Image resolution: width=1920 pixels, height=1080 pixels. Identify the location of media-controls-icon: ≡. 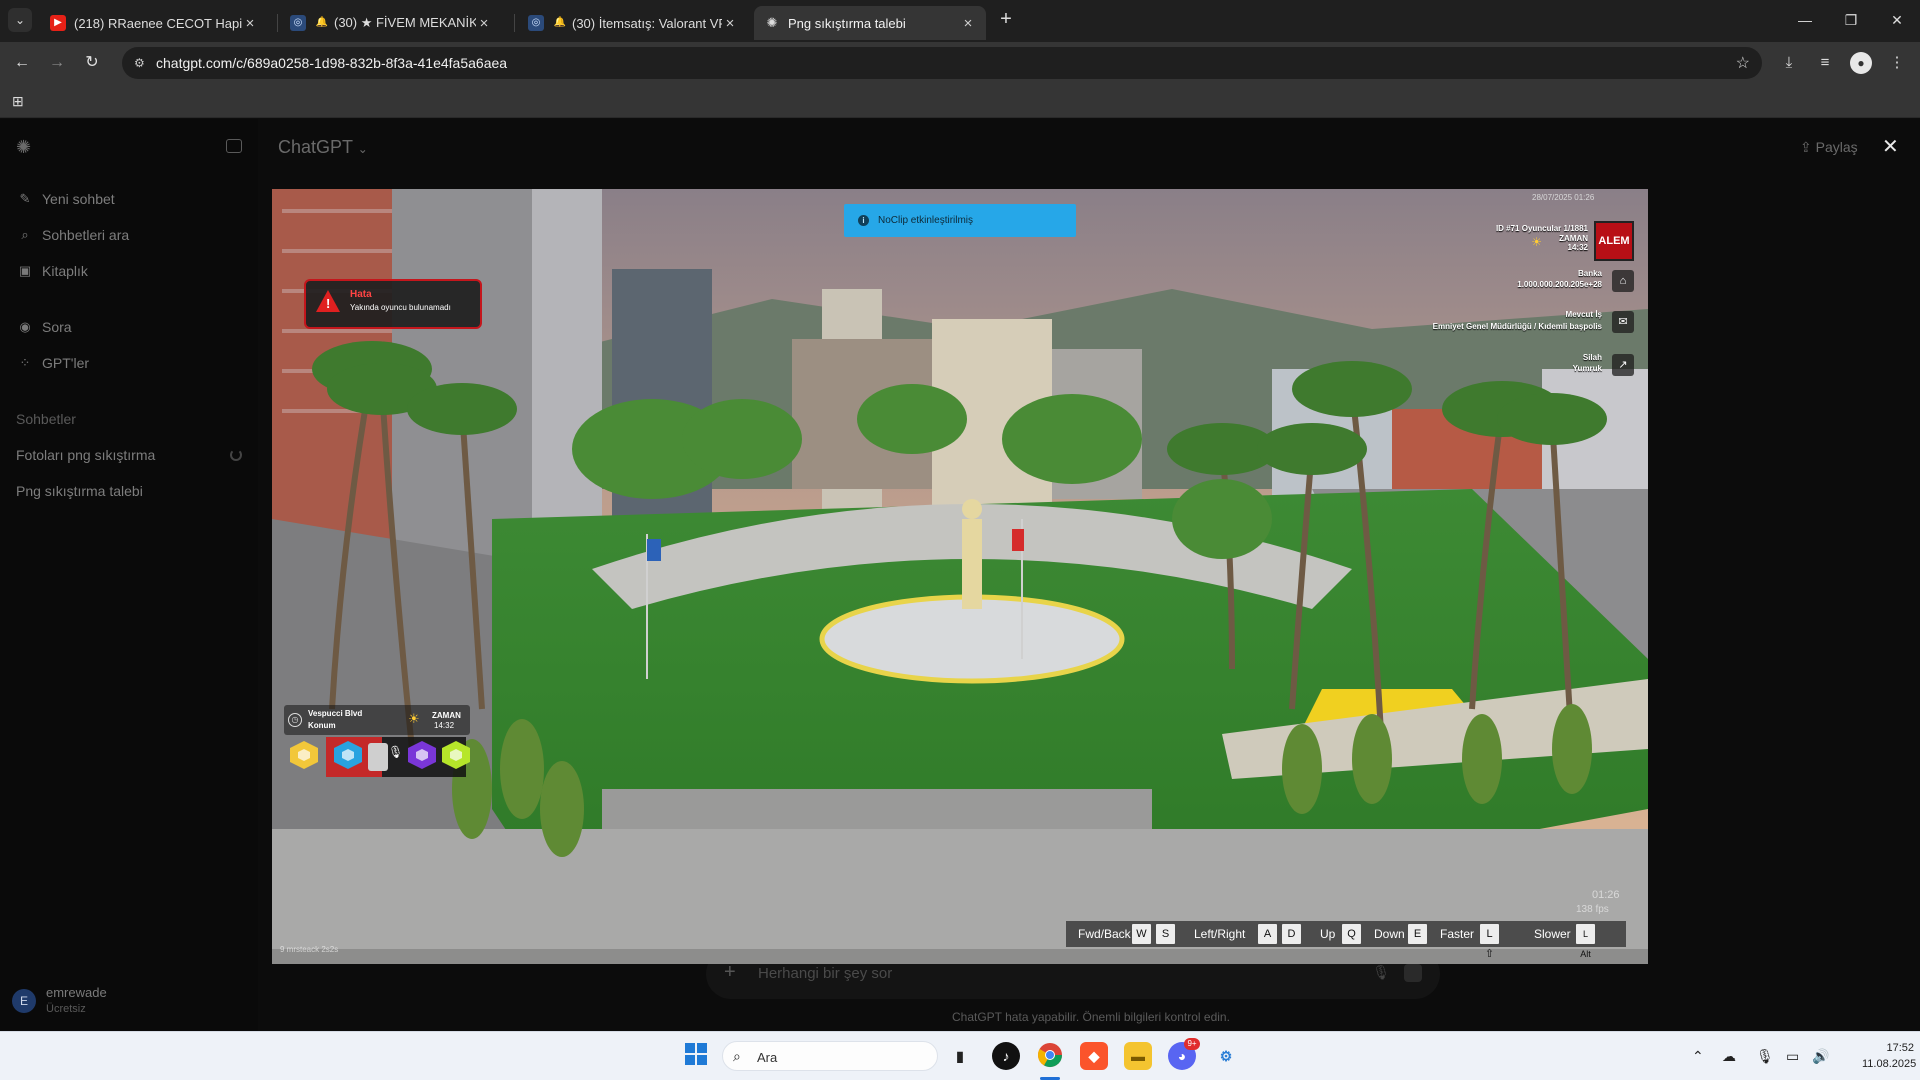
(1825, 63).